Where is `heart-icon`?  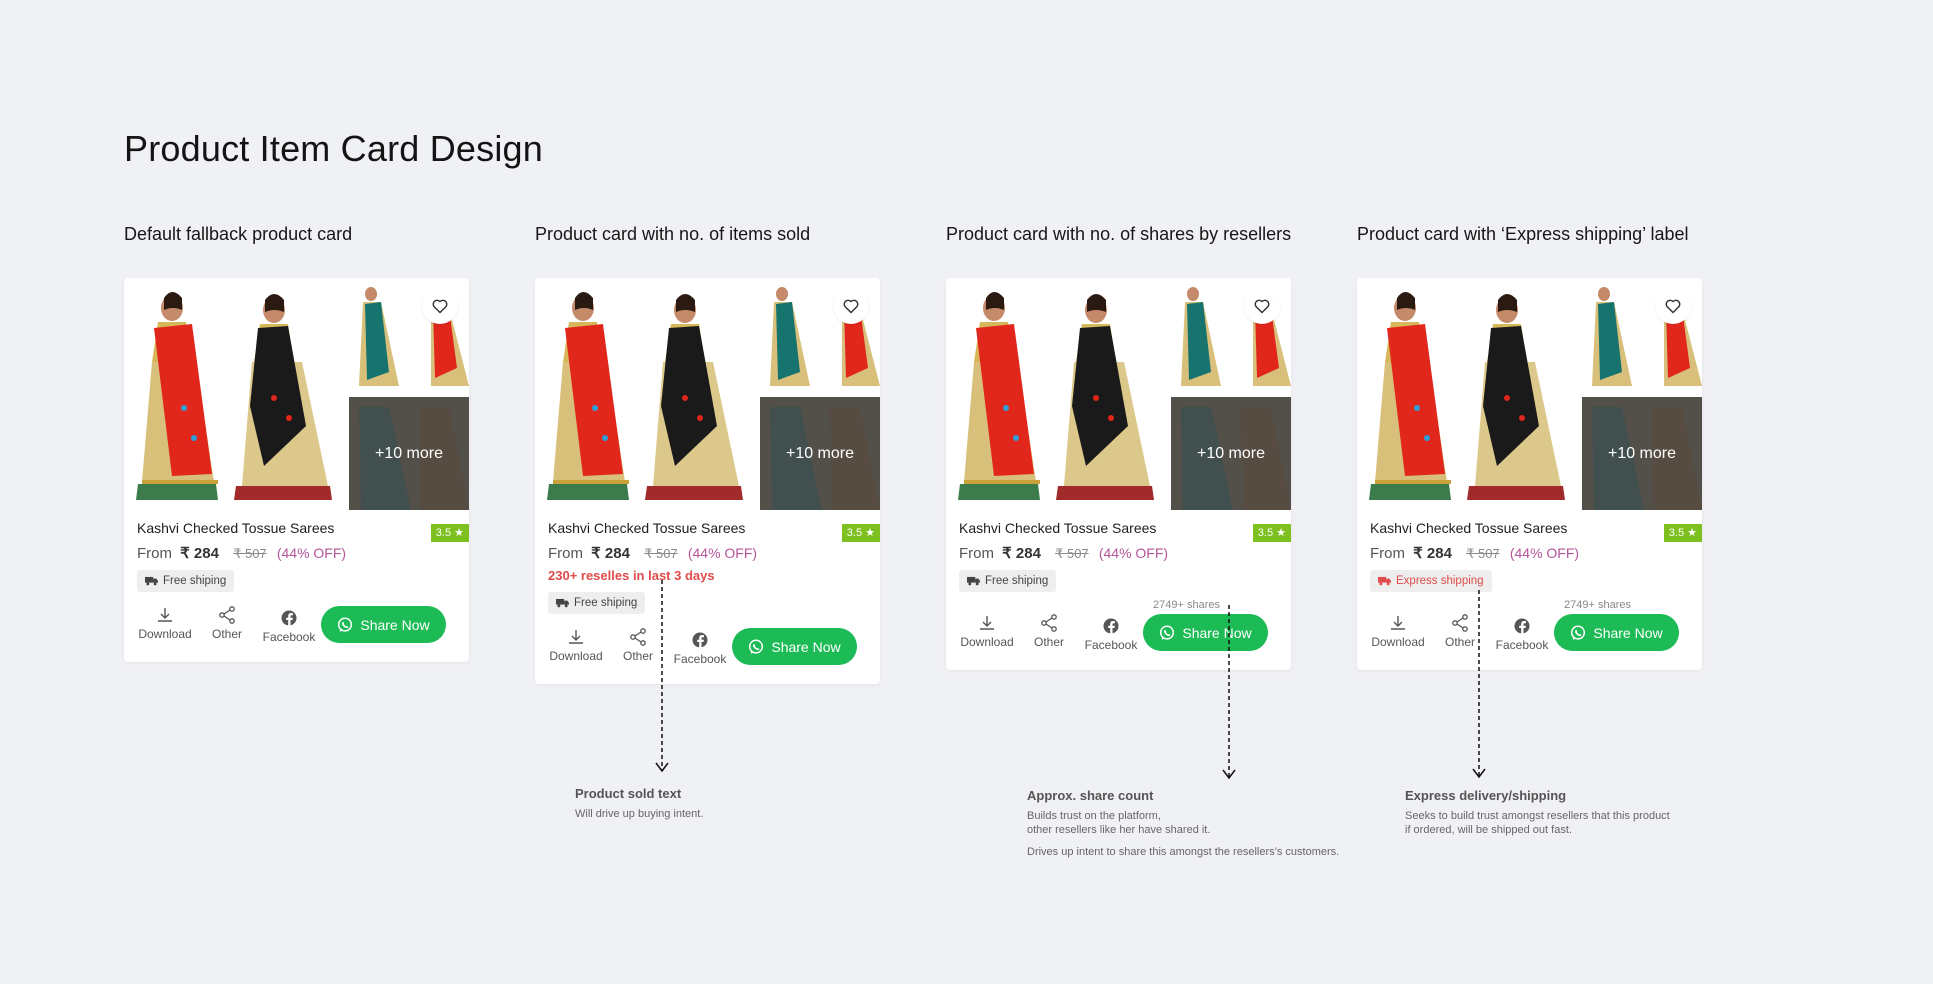
heart-icon is located at coordinates (851, 306).